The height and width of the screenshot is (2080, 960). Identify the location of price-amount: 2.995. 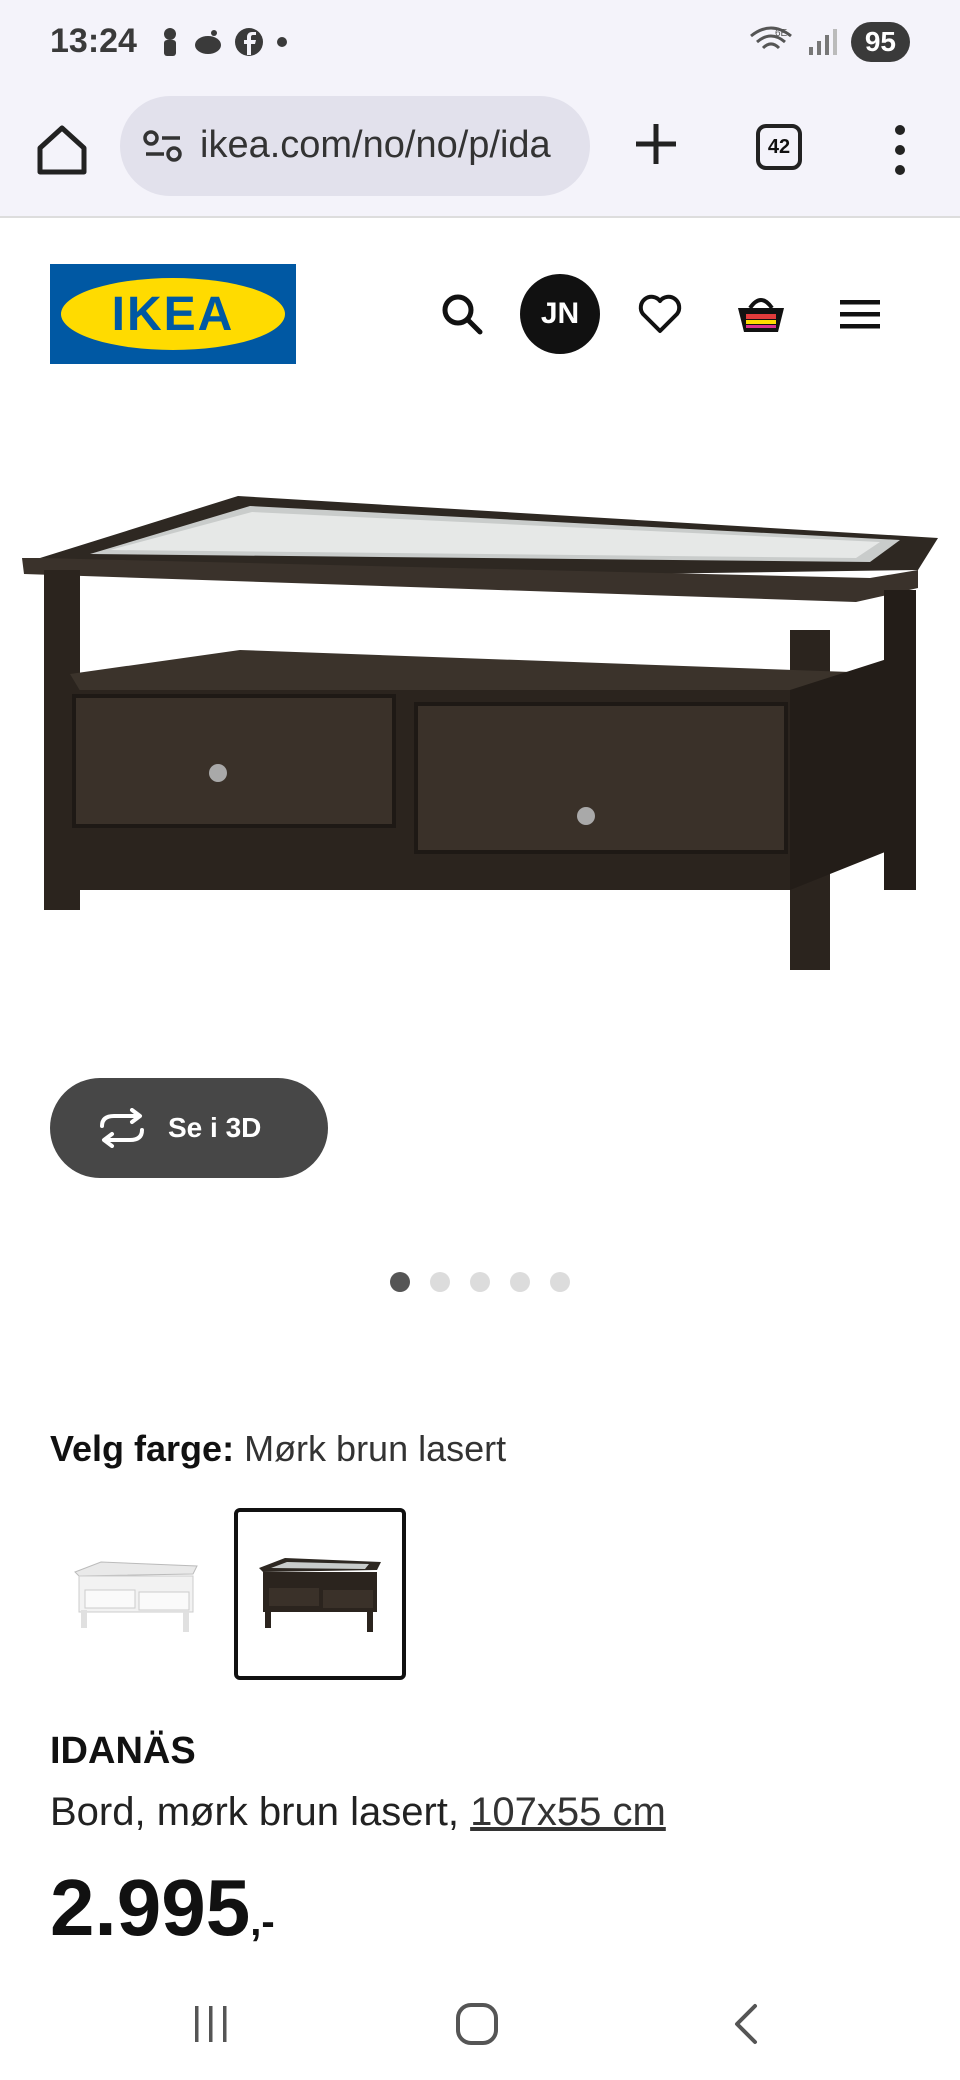
(150, 1907).